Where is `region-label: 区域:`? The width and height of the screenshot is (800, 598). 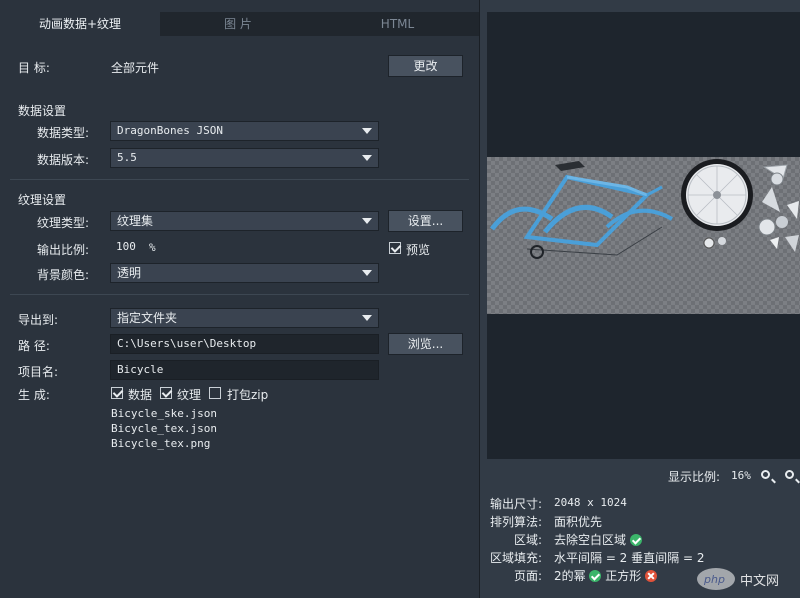
region-label: 区域: is located at coordinates (527, 540).